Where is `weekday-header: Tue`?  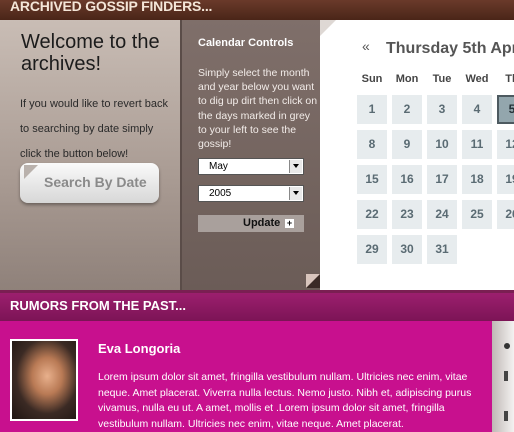 weekday-header: Tue is located at coordinates (442, 79).